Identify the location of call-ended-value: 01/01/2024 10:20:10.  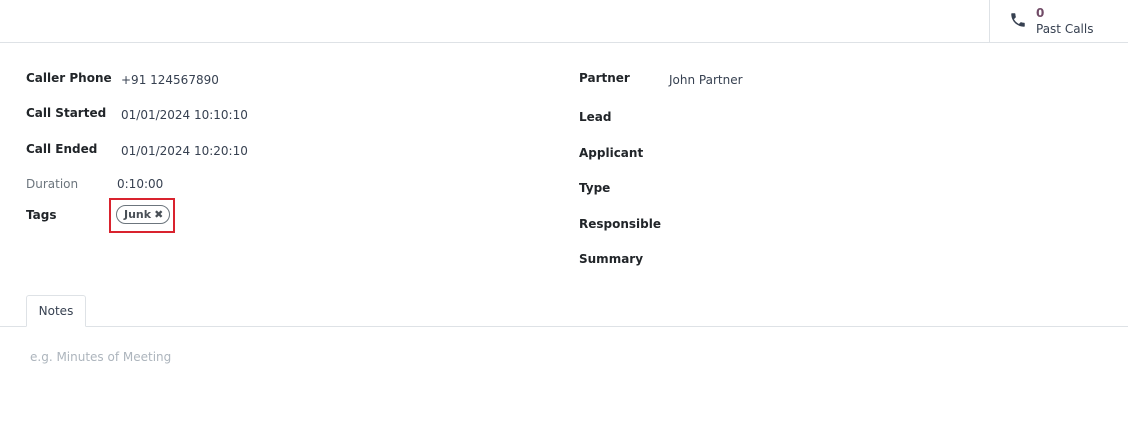
(184, 151).